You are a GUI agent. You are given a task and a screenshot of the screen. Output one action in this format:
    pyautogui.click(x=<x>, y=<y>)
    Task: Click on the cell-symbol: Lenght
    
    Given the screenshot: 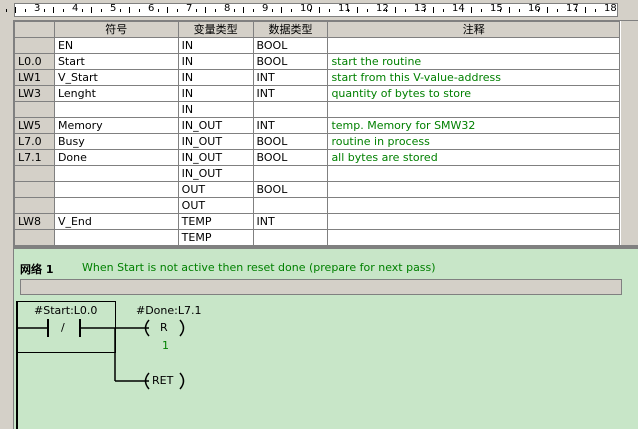 What is the action you would take?
    pyautogui.click(x=116, y=93)
    